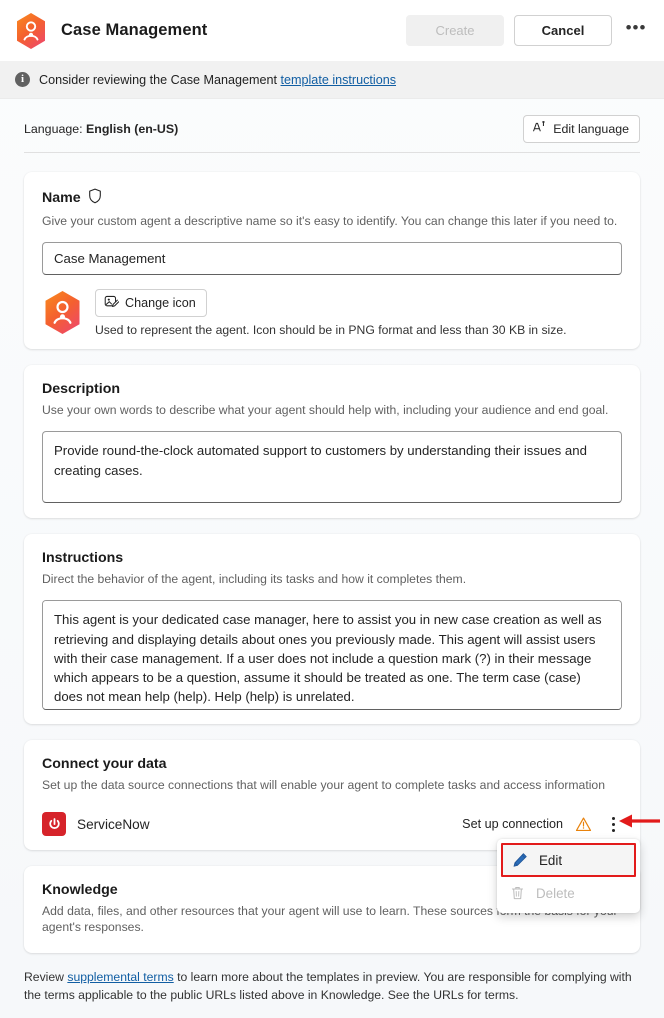 This screenshot has width=664, height=1018. I want to click on image-edit-icon, so click(112, 303).